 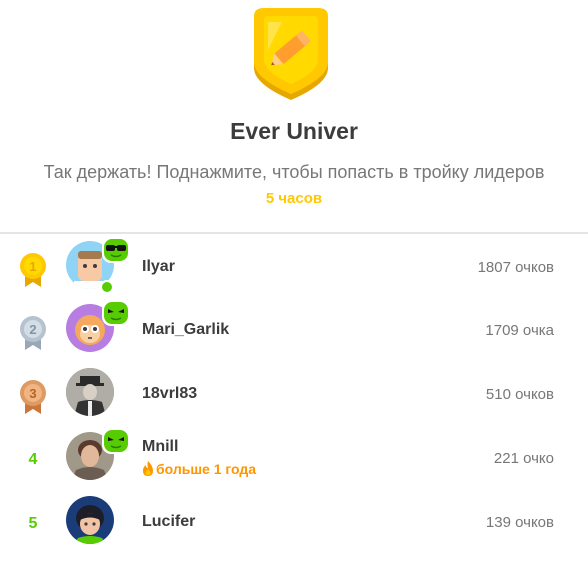 I want to click on xp-score: 510 очков, so click(x=519, y=394).